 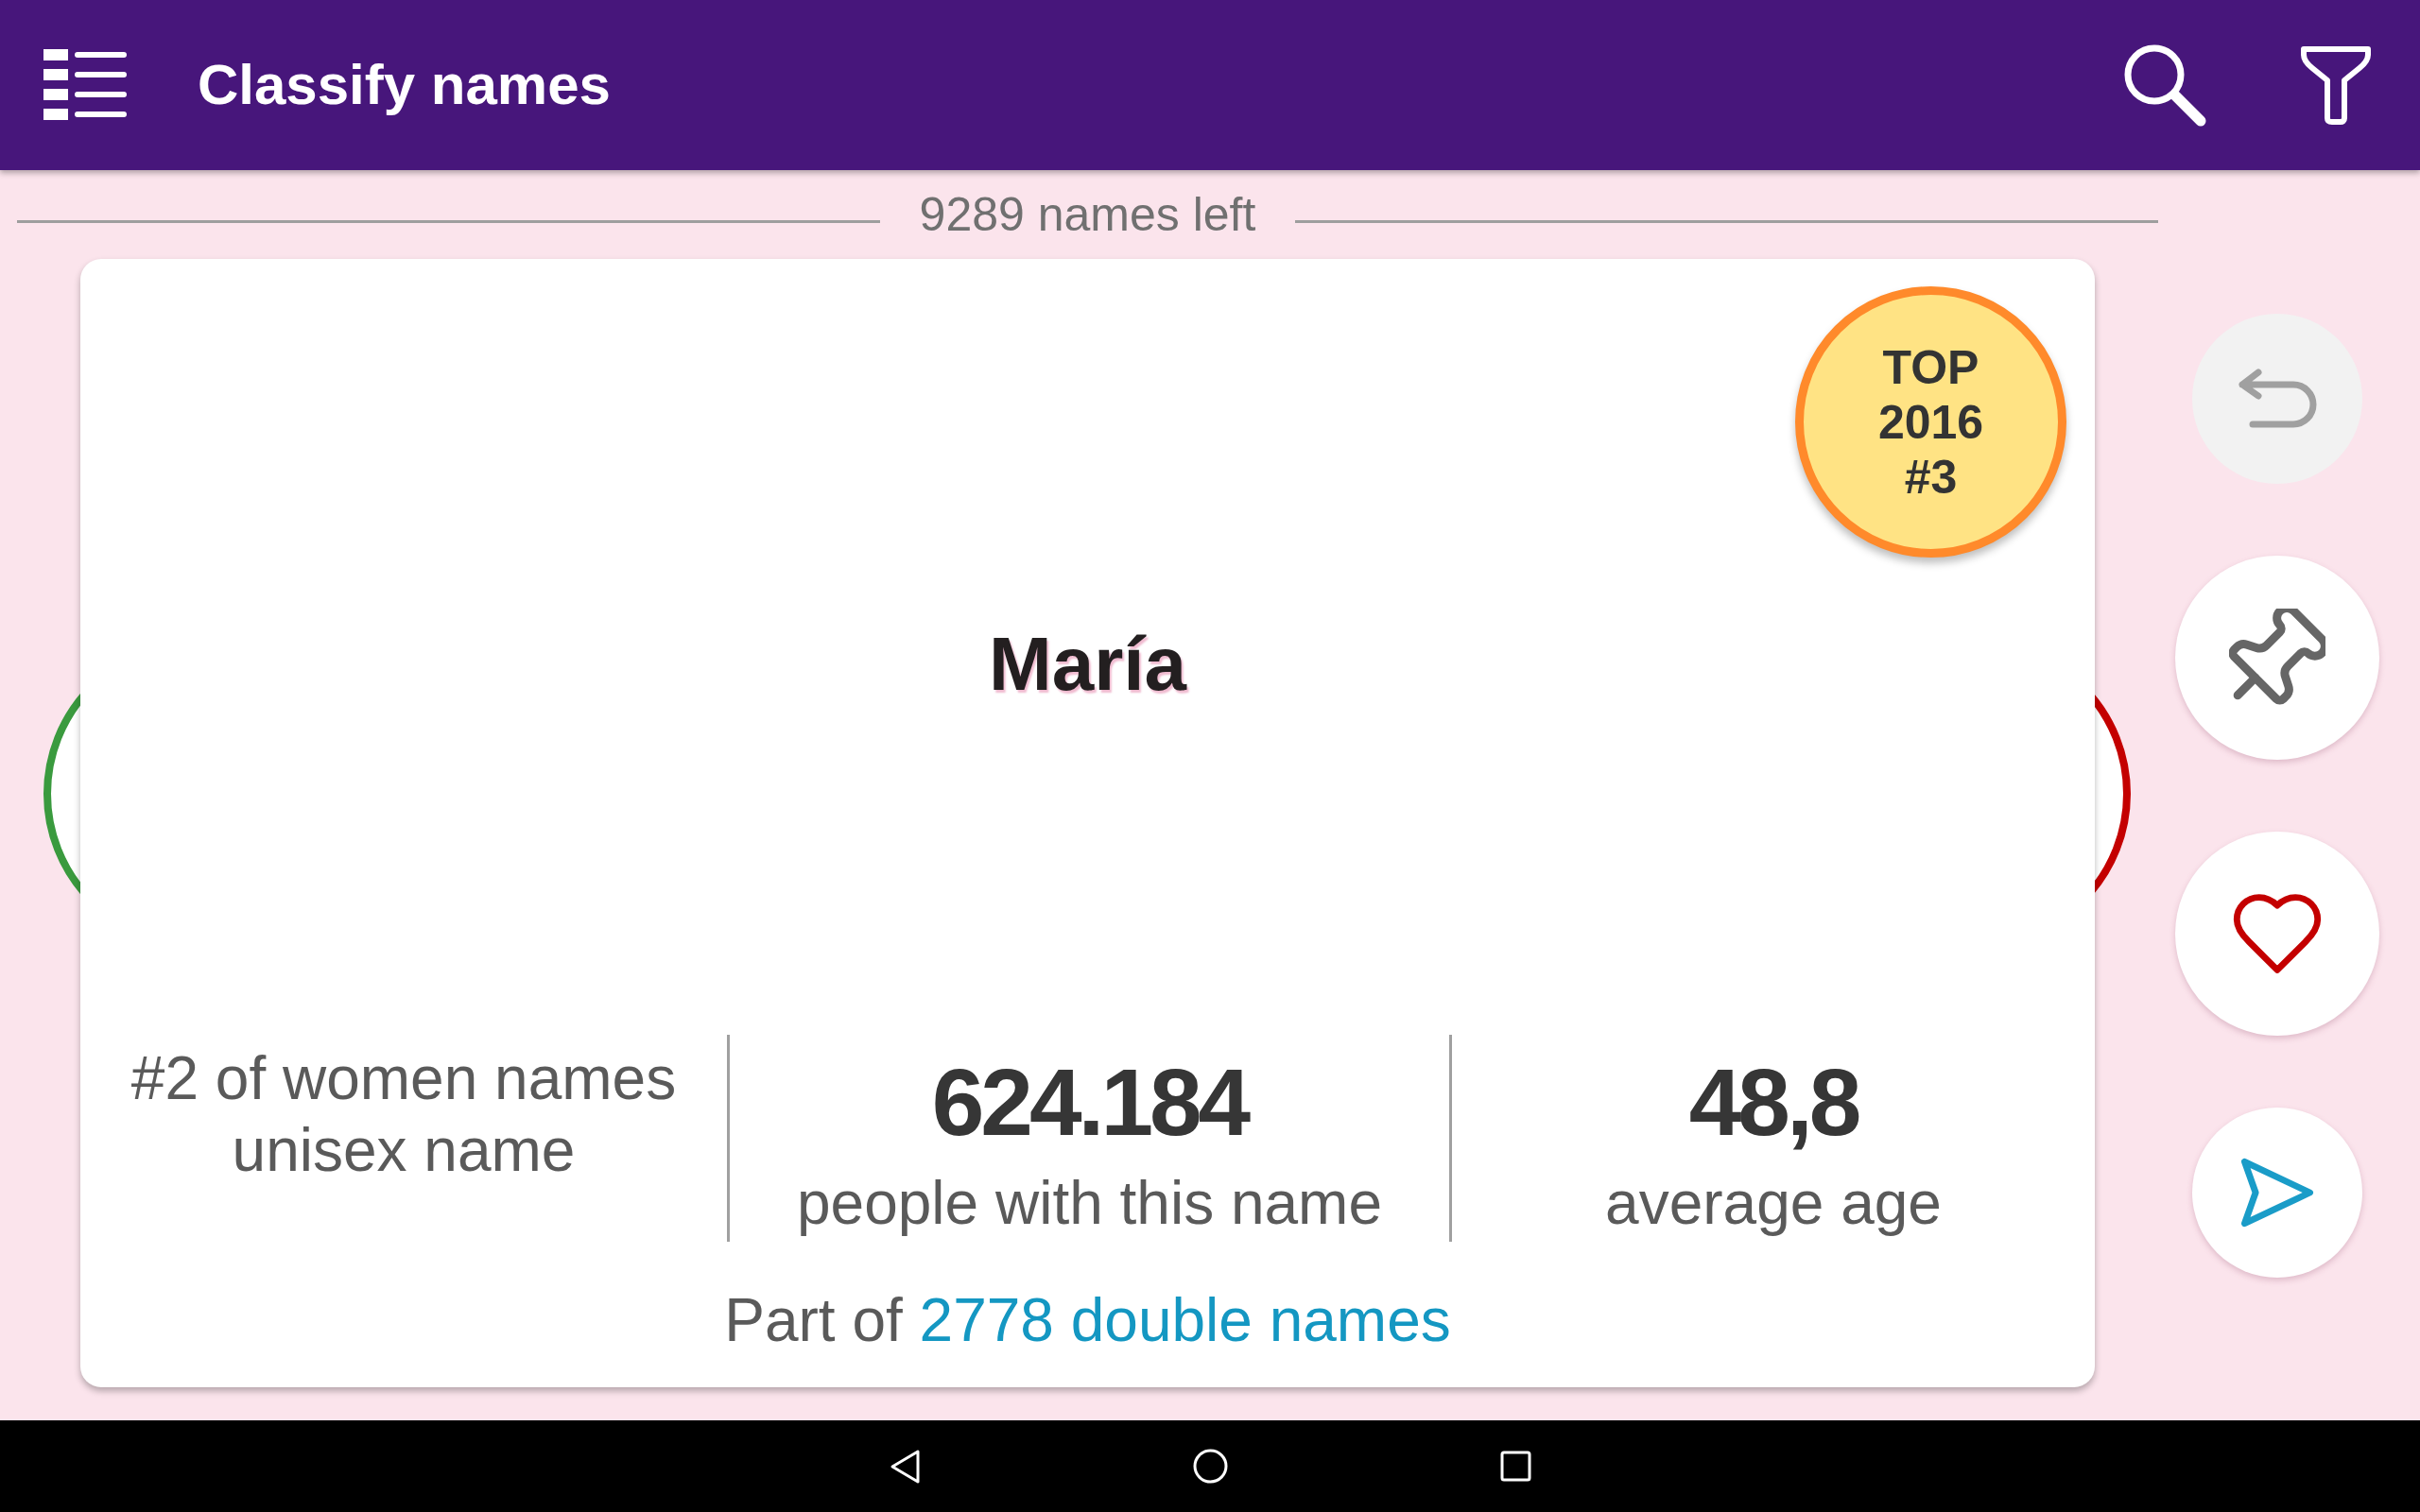 I want to click on recent-apps-icon, so click(x=1515, y=1466).